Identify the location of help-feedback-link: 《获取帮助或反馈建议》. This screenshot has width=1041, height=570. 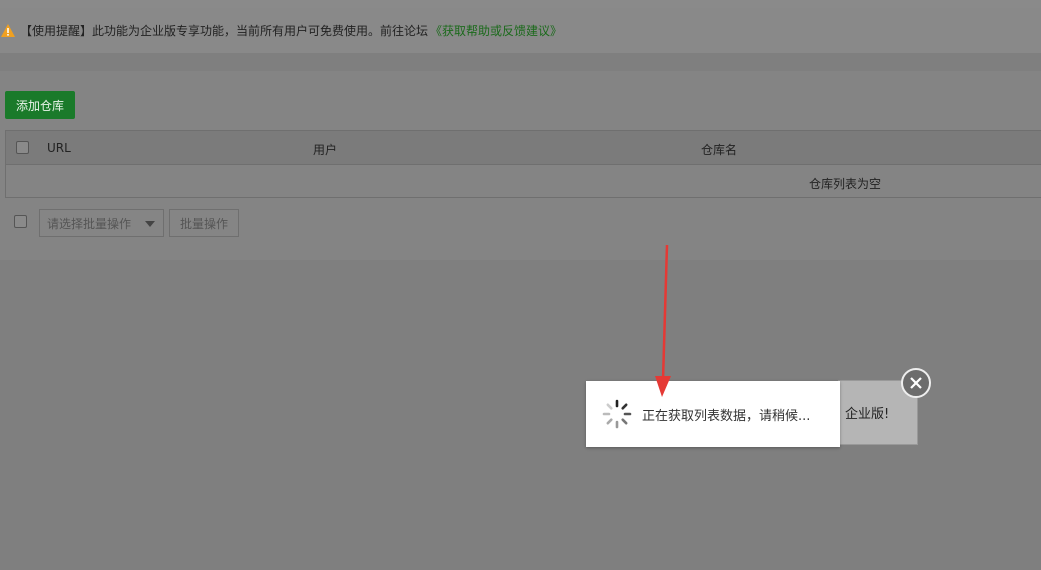
(496, 30).